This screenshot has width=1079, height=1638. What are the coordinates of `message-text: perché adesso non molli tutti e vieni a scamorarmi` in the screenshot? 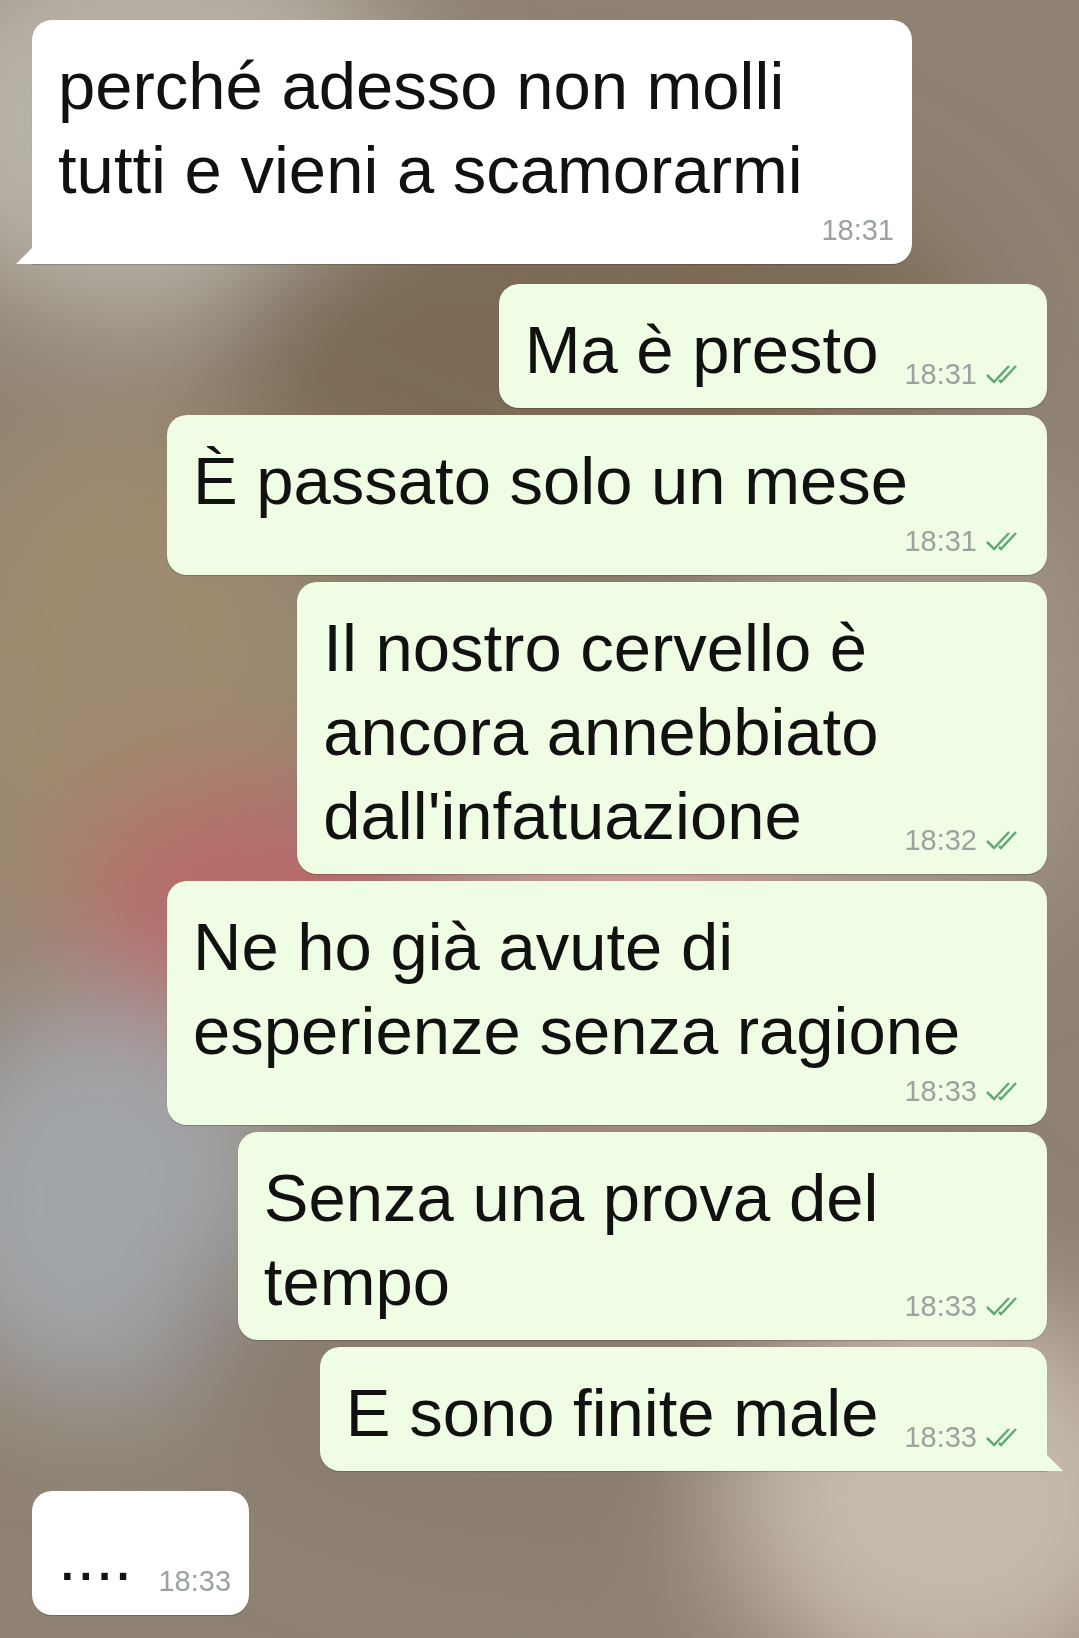 It's located at (430, 128).